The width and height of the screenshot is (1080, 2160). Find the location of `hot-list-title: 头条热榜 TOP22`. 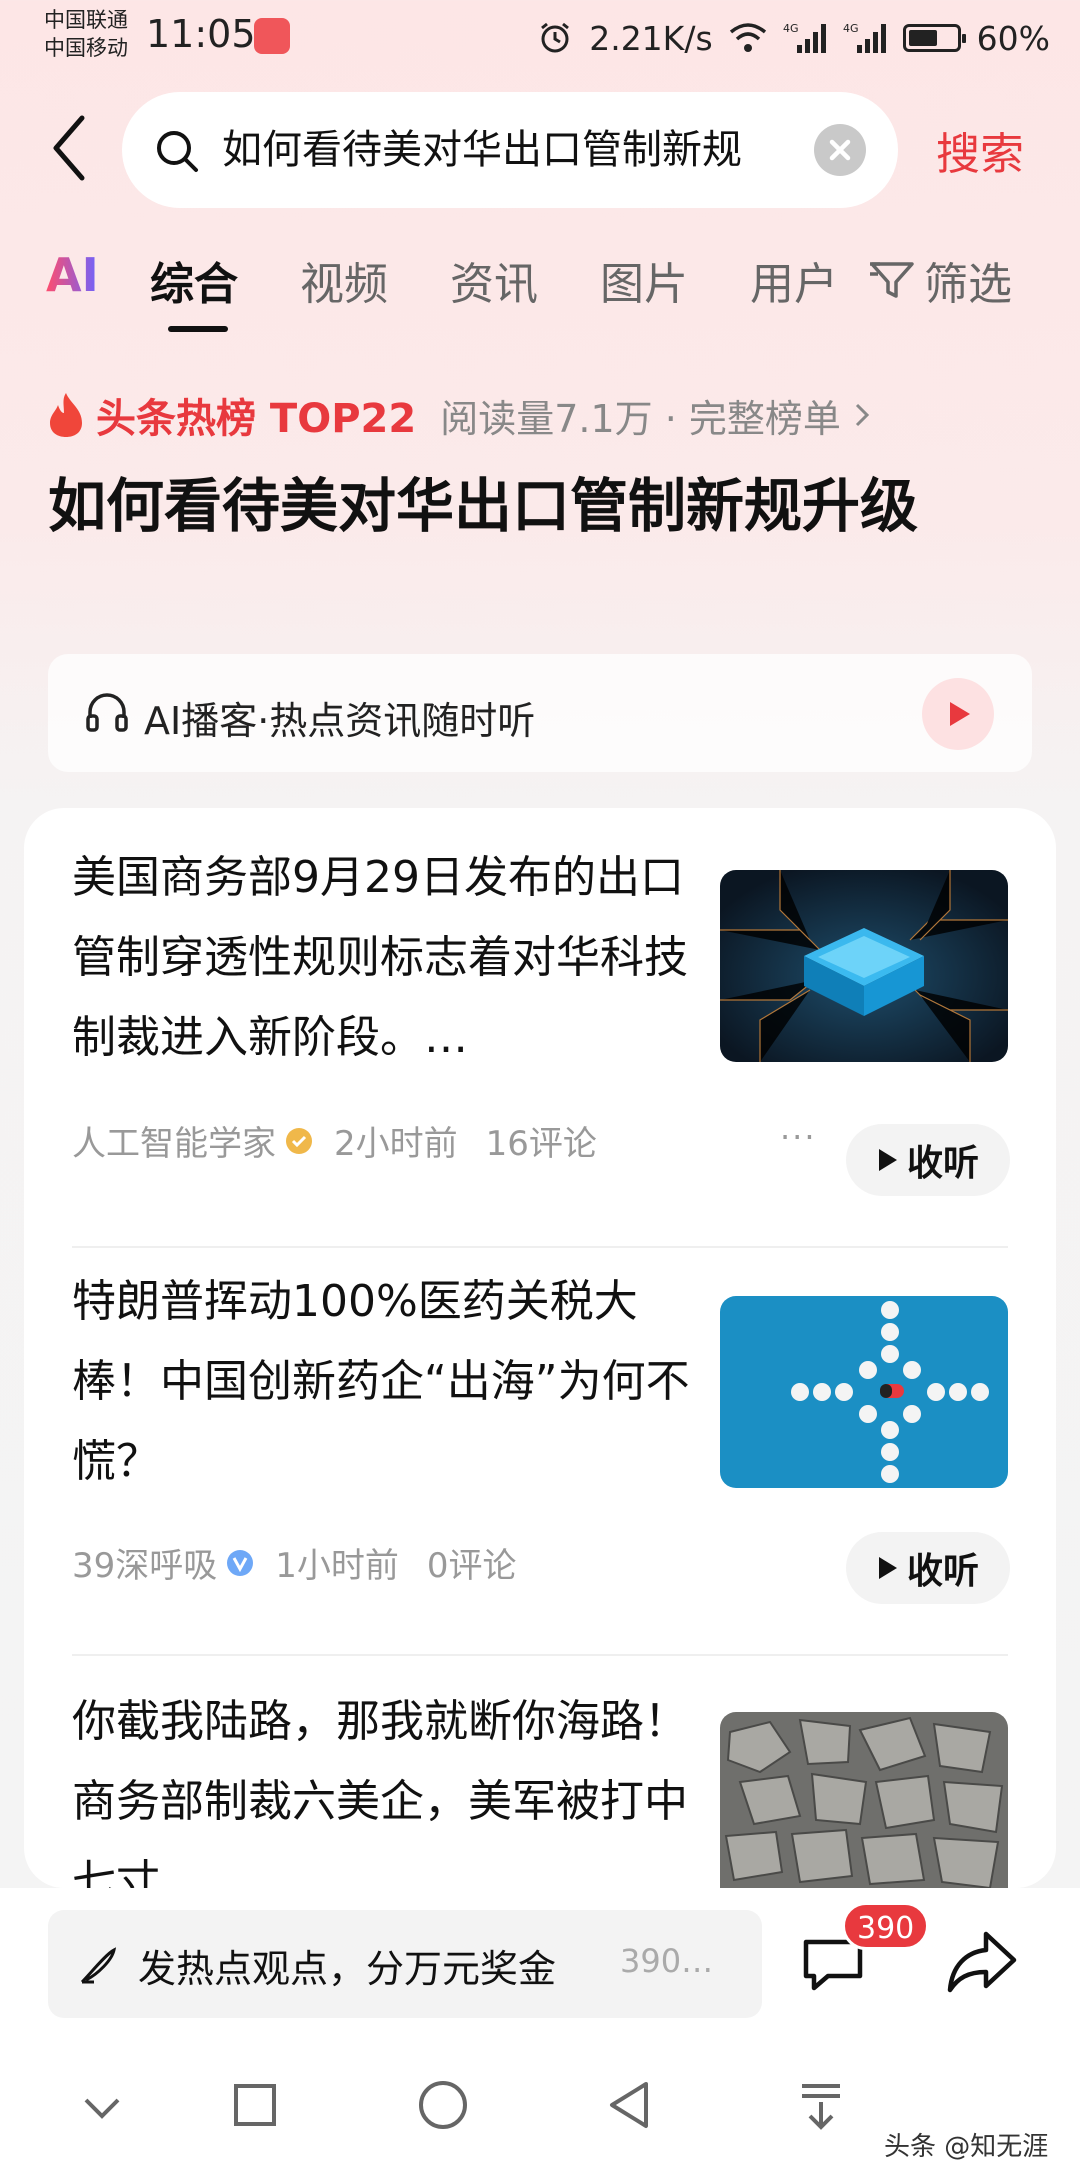

hot-list-title: 头条热榜 TOP22 is located at coordinates (256, 419).